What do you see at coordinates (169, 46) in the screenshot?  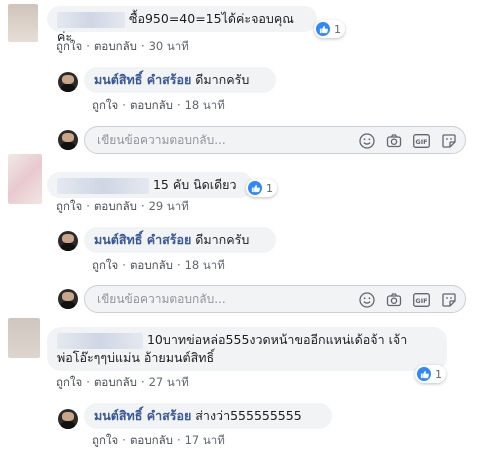 I see `comment-time: 30 นาที` at bounding box center [169, 46].